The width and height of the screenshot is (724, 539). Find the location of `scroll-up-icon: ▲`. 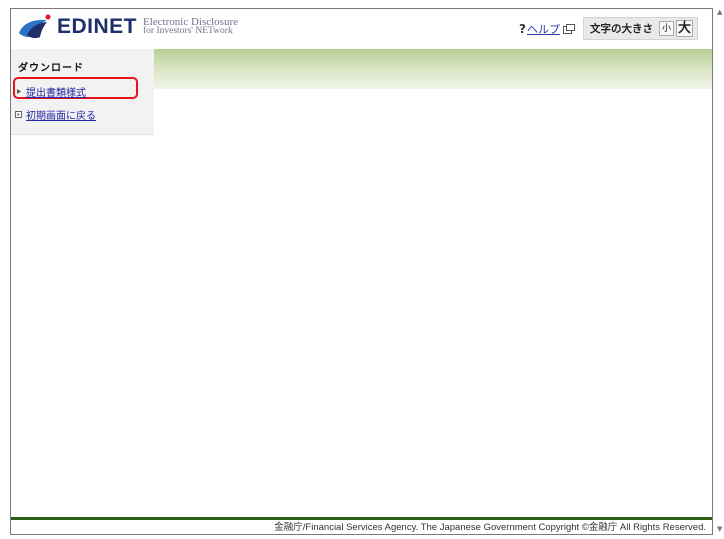

scroll-up-icon: ▲ is located at coordinates (719, 12).